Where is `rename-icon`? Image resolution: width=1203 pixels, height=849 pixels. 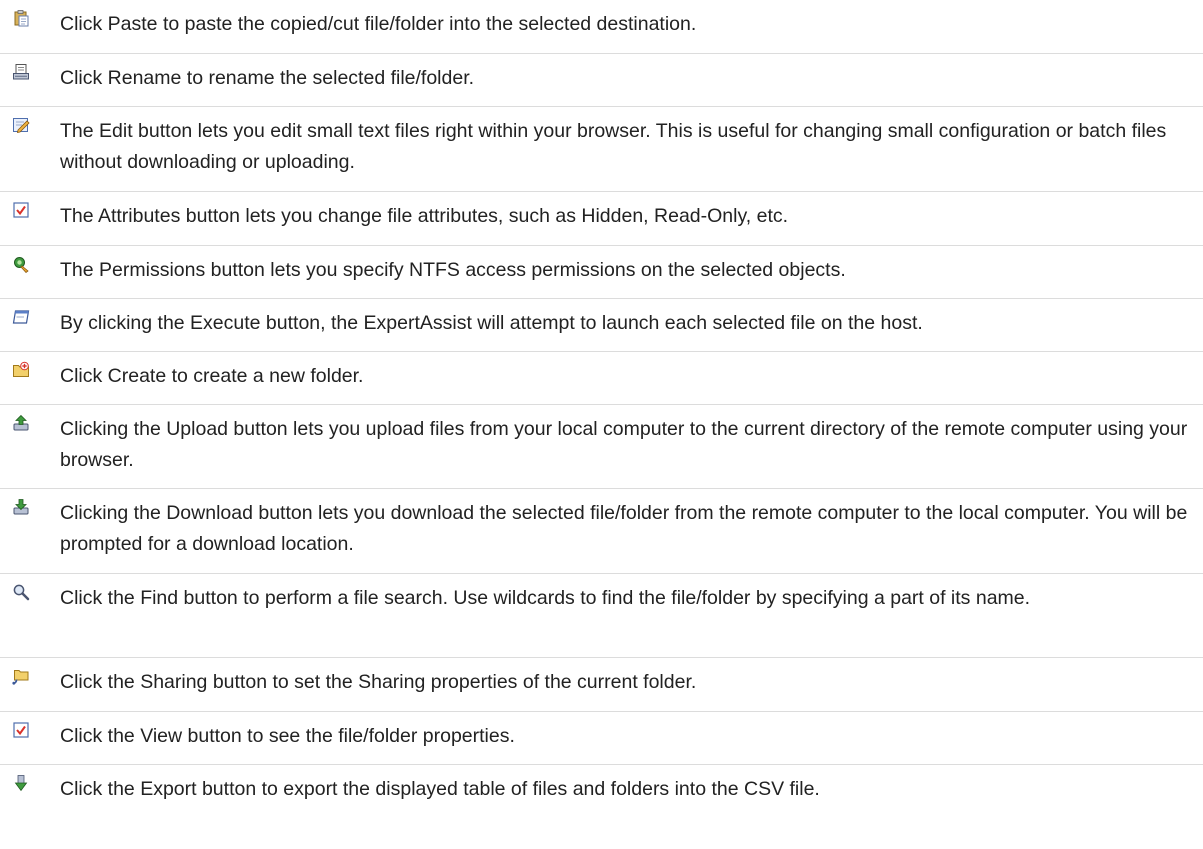 rename-icon is located at coordinates (21, 72).